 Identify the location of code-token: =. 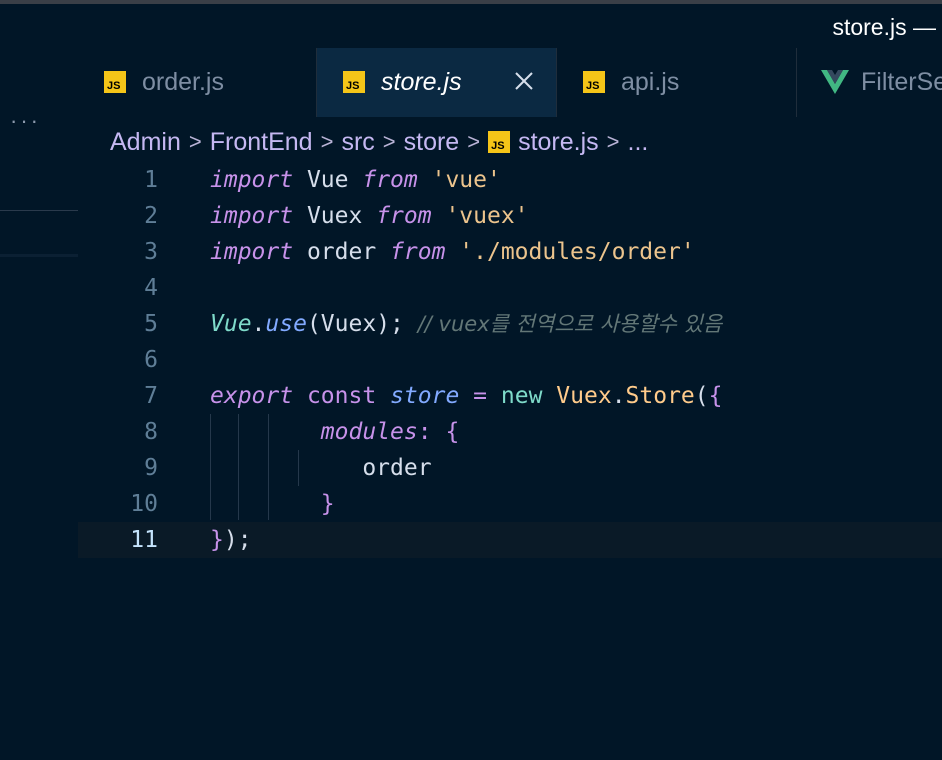
(480, 396).